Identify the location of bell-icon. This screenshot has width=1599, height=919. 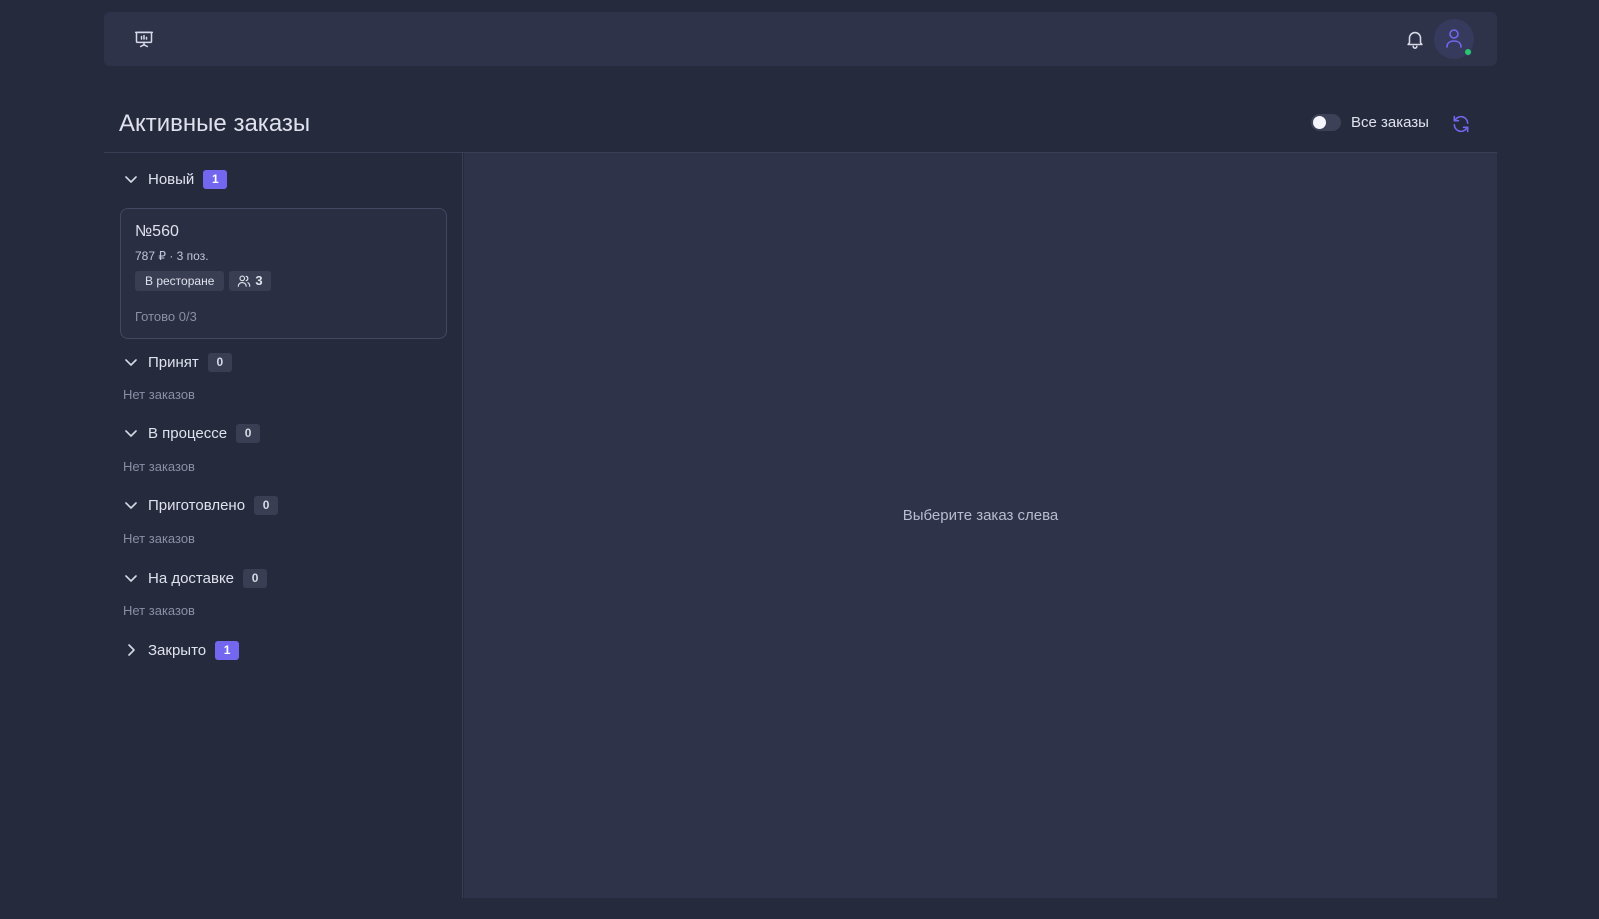
(1415, 39).